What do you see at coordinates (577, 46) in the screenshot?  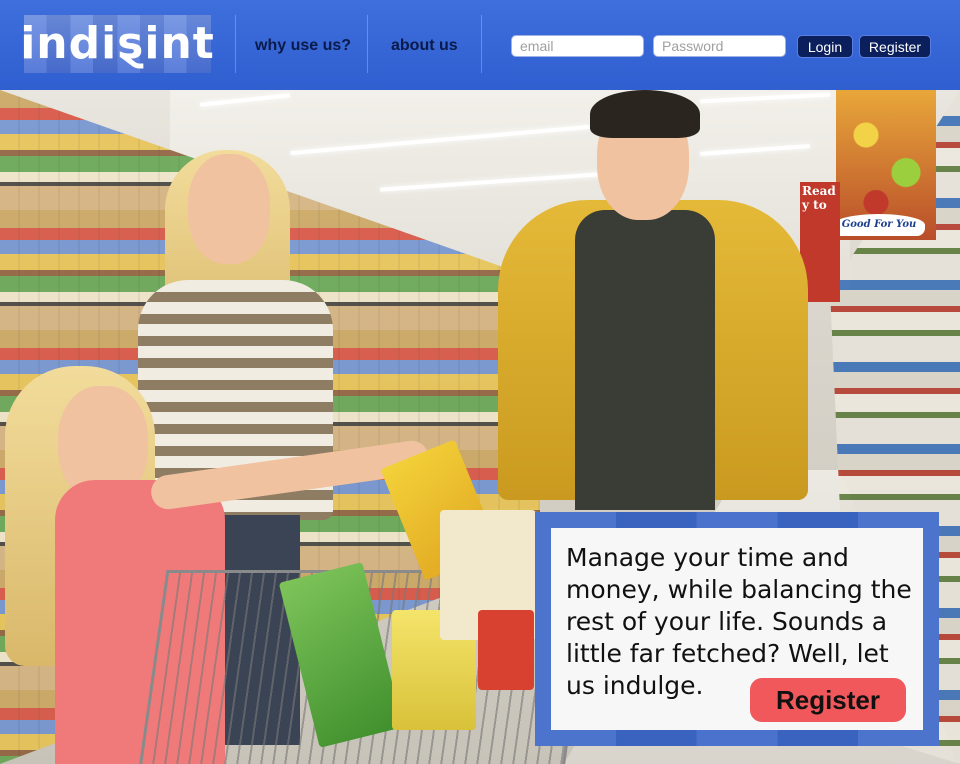 I see `email-input` at bounding box center [577, 46].